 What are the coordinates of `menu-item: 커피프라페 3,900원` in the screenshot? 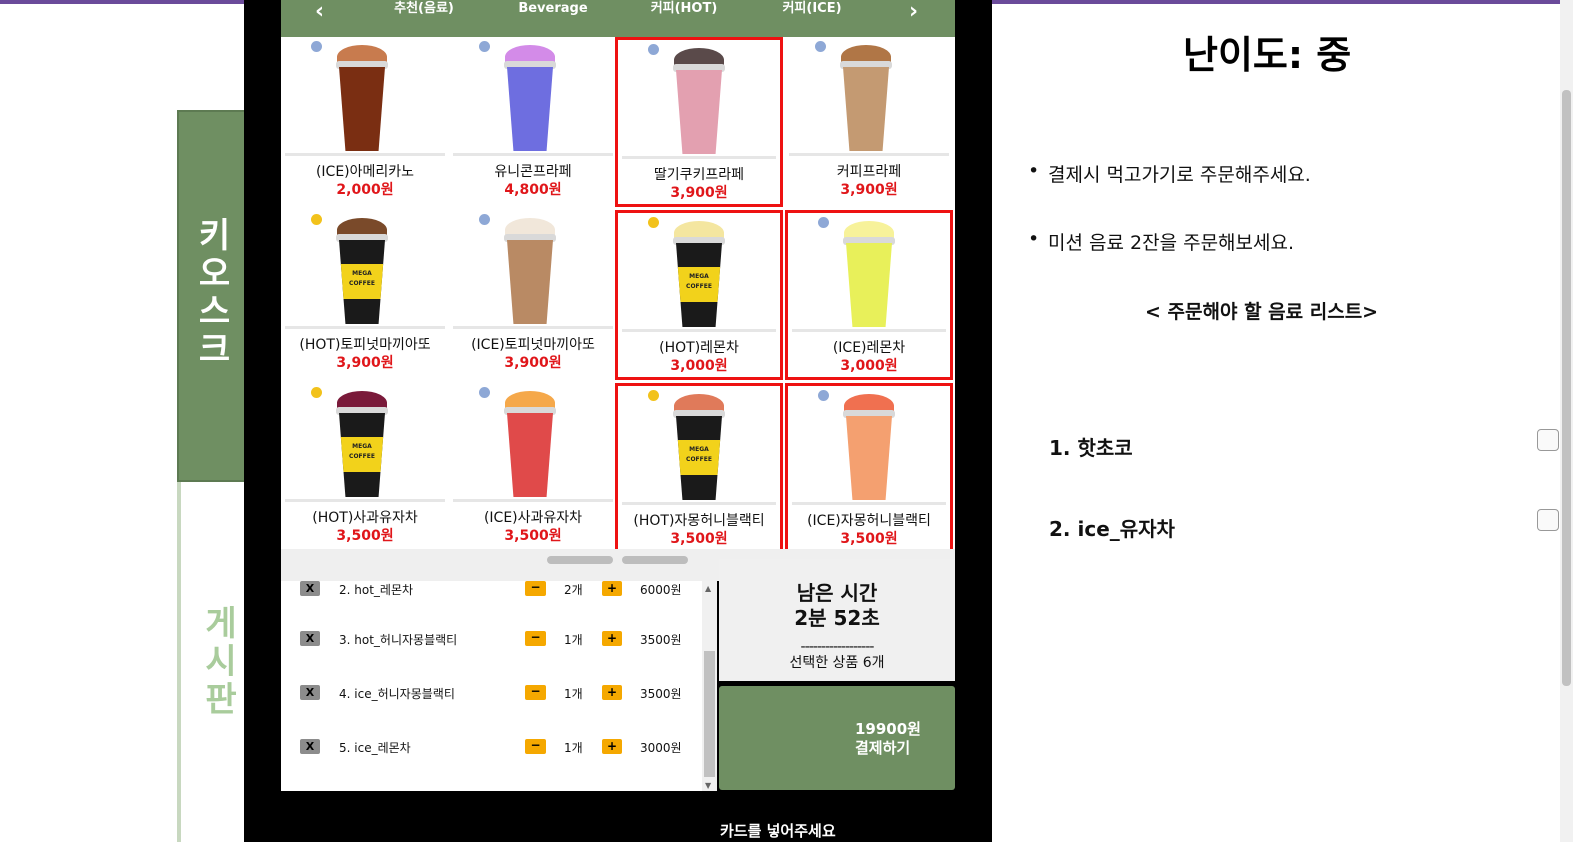 It's located at (869, 122).